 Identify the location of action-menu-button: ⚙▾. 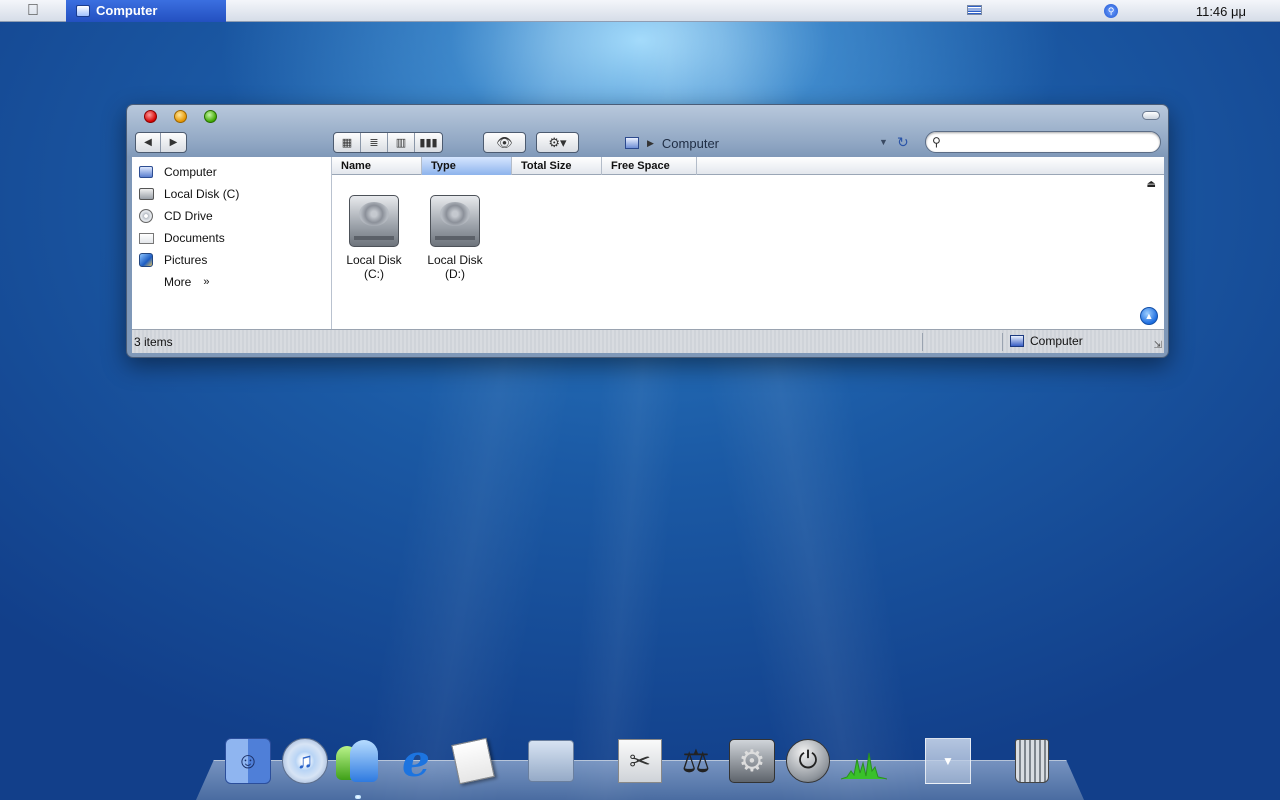
(557, 142).